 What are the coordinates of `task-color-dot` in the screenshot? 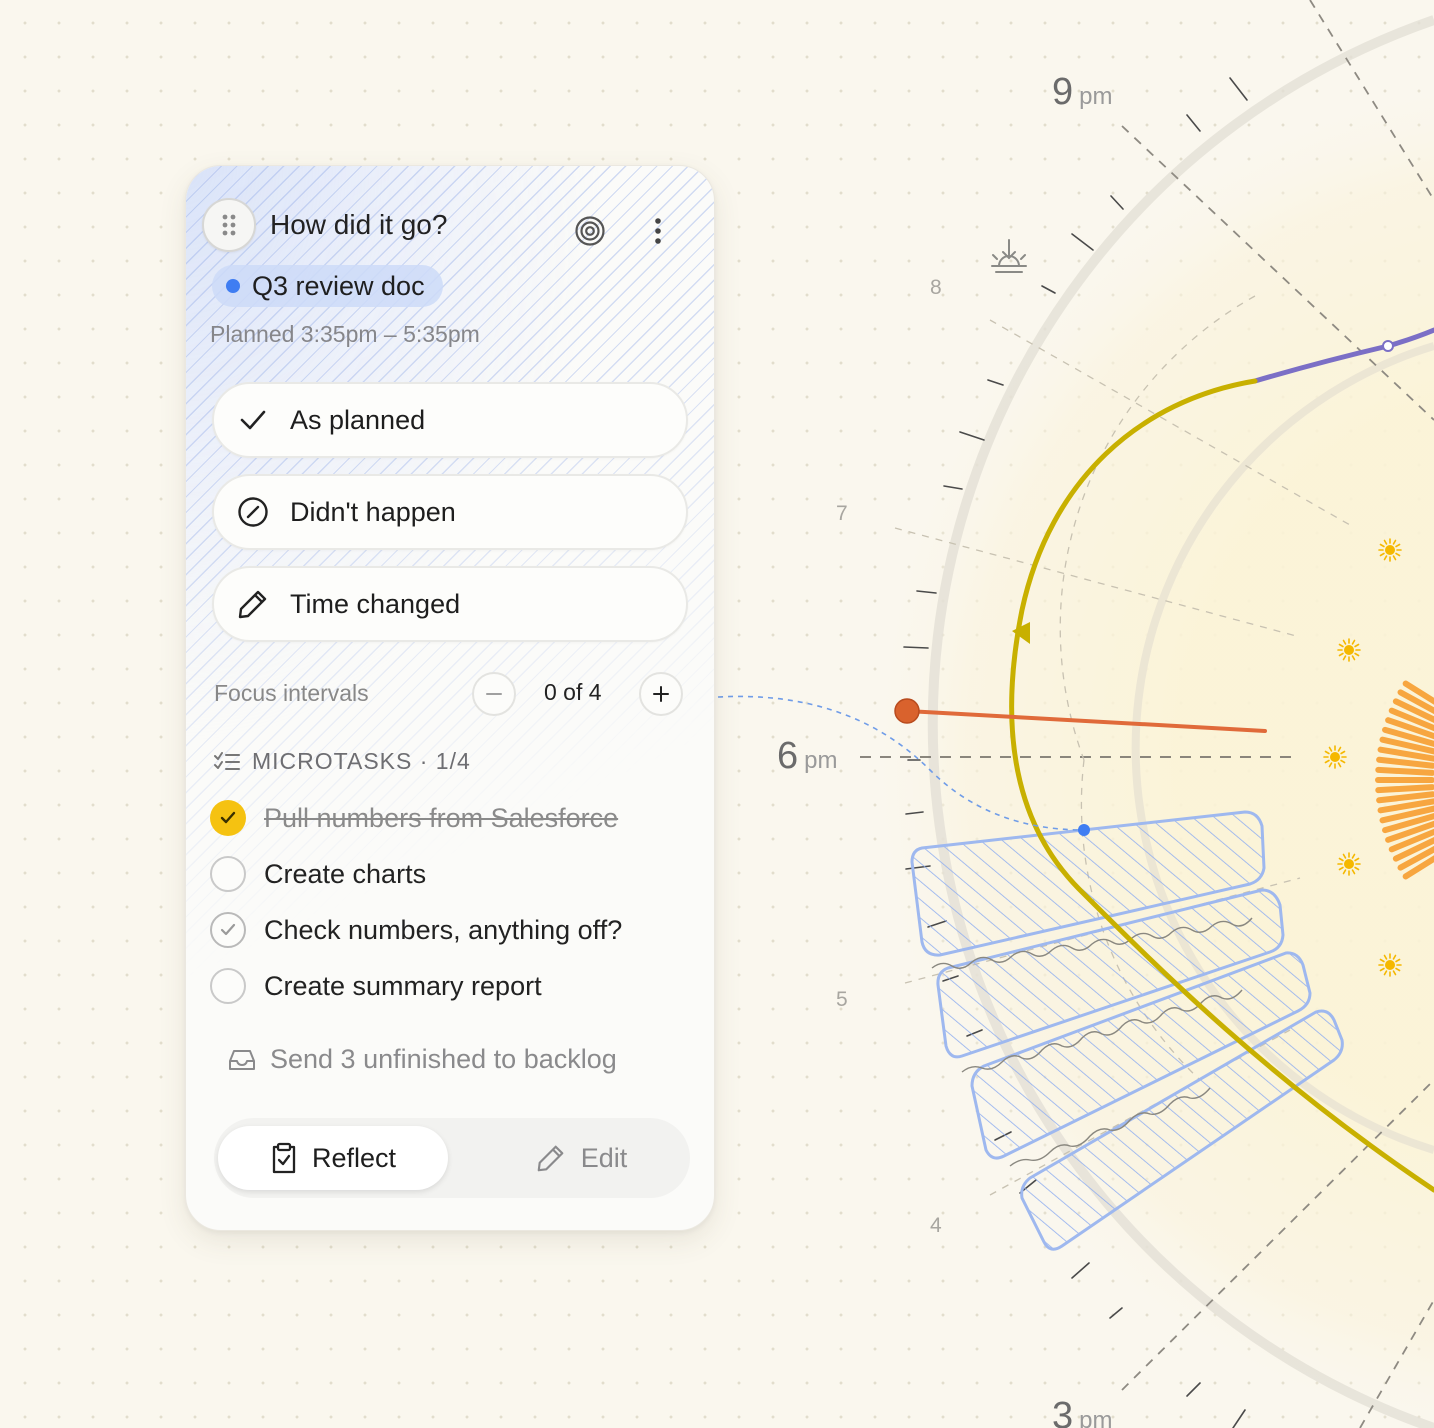 It's located at (233, 286).